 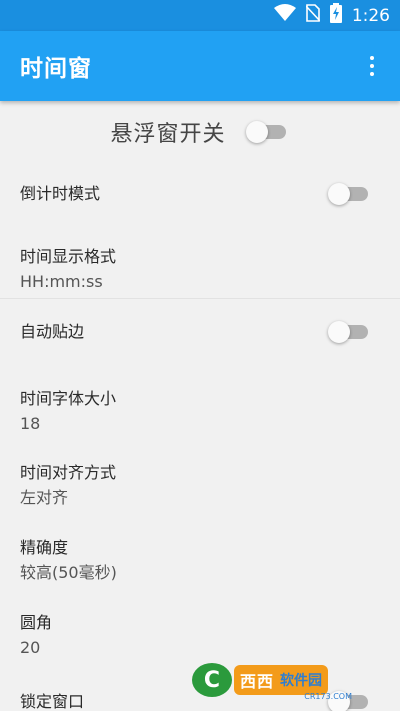 I want to click on pref-title: 时间对齐方式, so click(x=68, y=472).